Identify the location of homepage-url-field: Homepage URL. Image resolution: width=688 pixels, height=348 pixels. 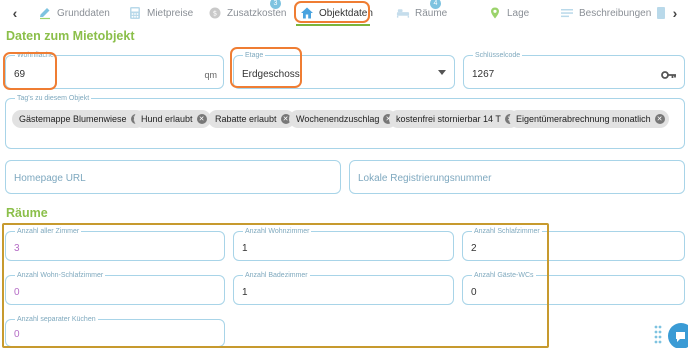
(173, 177).